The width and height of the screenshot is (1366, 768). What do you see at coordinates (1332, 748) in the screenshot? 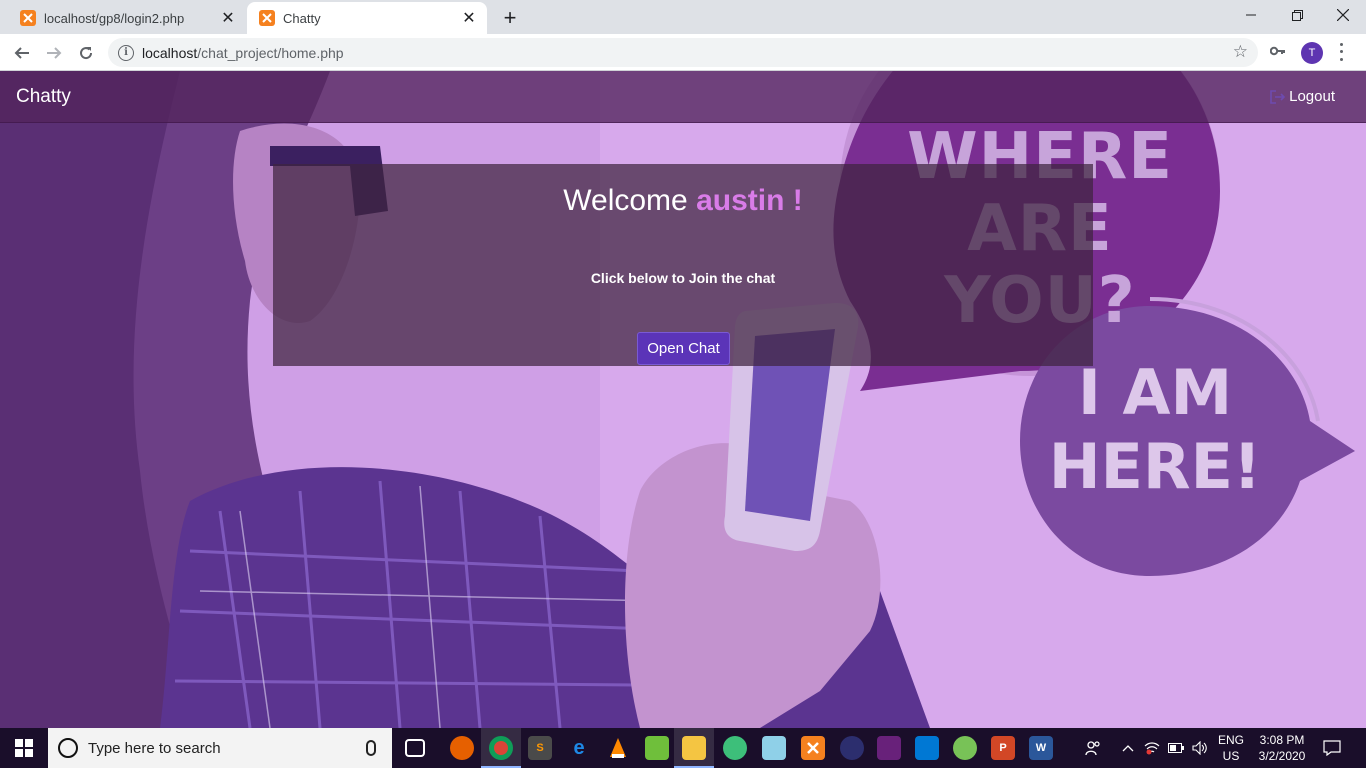
I see `action-center-icon` at bounding box center [1332, 748].